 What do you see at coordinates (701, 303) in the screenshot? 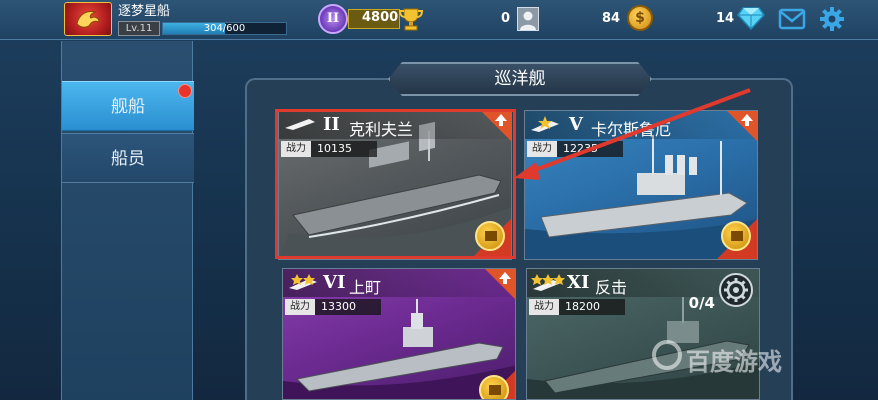
I see `parts-count: 0/4` at bounding box center [701, 303].